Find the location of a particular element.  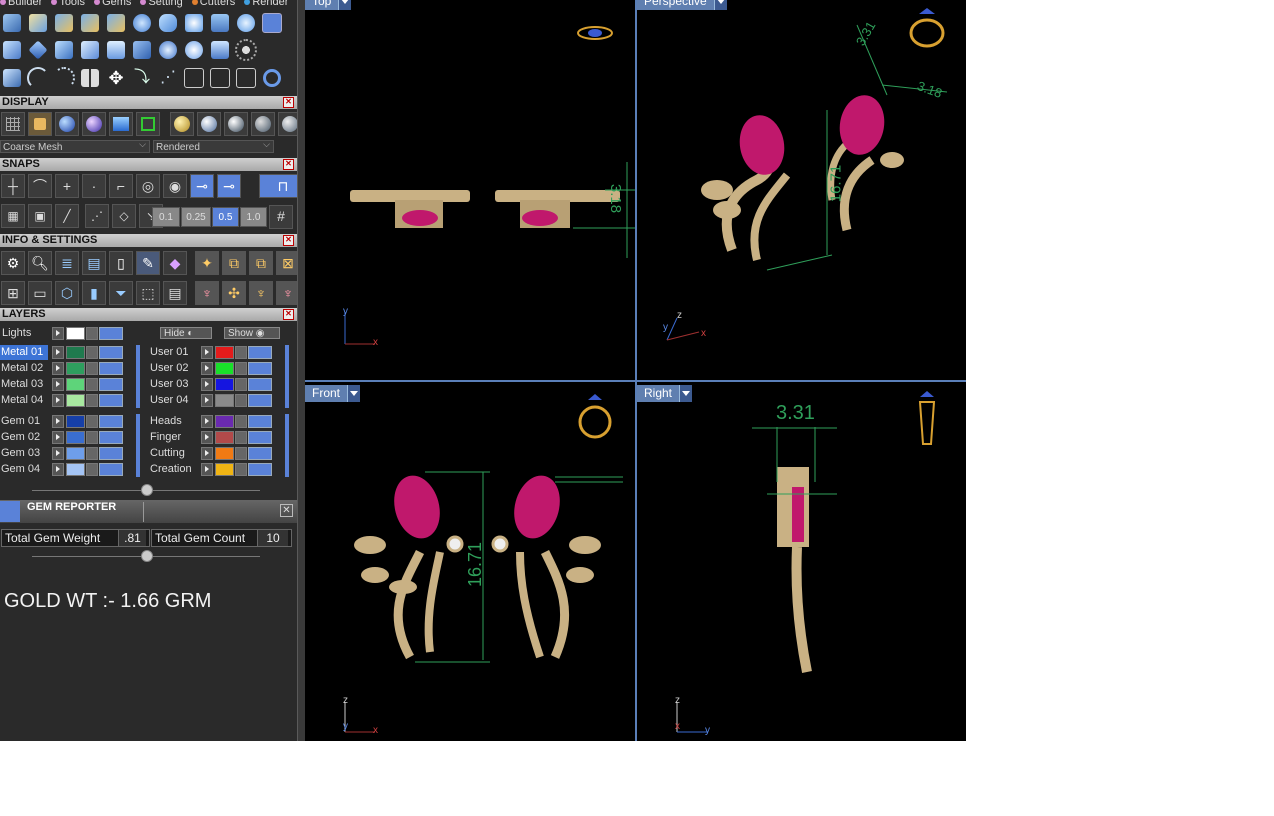

snap-cube-icon: ▣ is located at coordinates (40, 216).